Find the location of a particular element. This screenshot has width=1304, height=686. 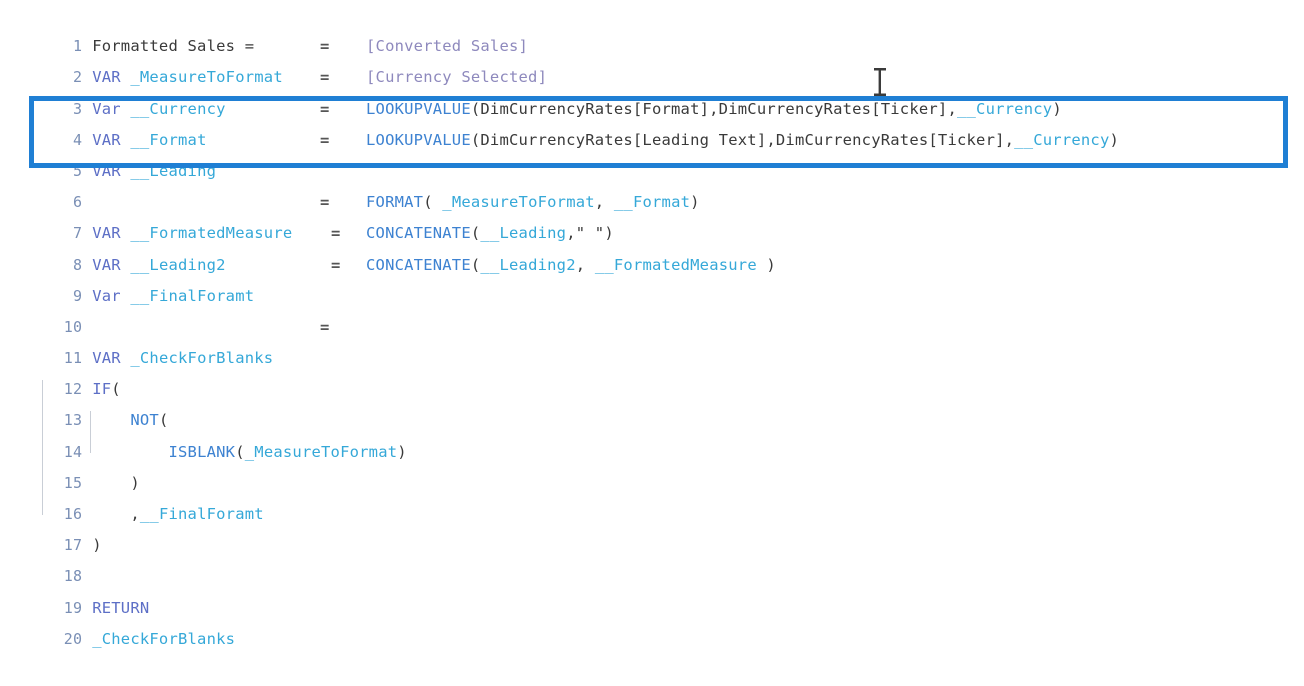

code-line: 20 _CheckForBlanks is located at coordinates (652, 620).